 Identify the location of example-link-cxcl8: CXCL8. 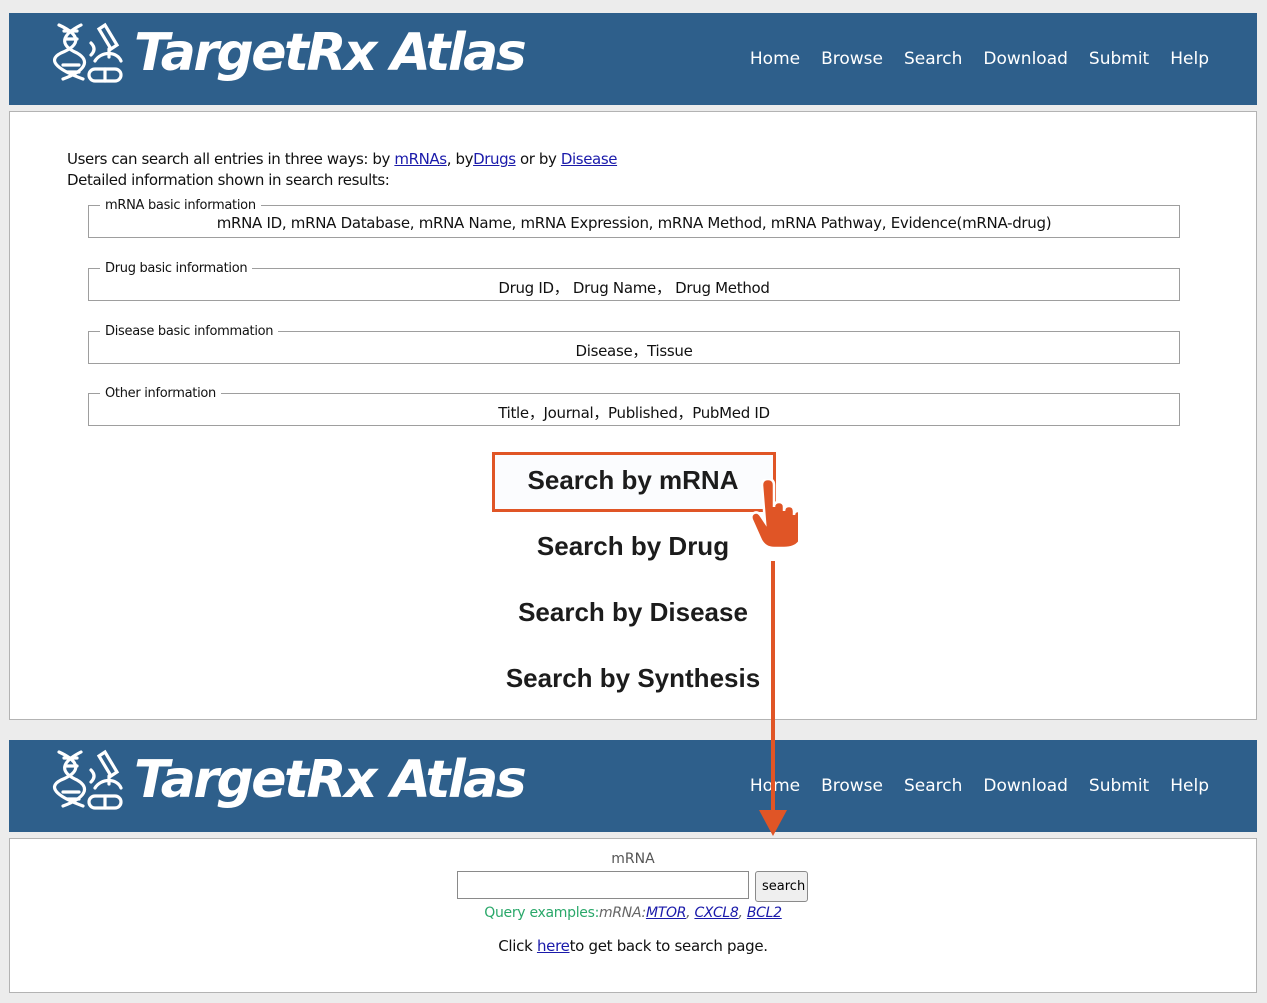
(716, 913).